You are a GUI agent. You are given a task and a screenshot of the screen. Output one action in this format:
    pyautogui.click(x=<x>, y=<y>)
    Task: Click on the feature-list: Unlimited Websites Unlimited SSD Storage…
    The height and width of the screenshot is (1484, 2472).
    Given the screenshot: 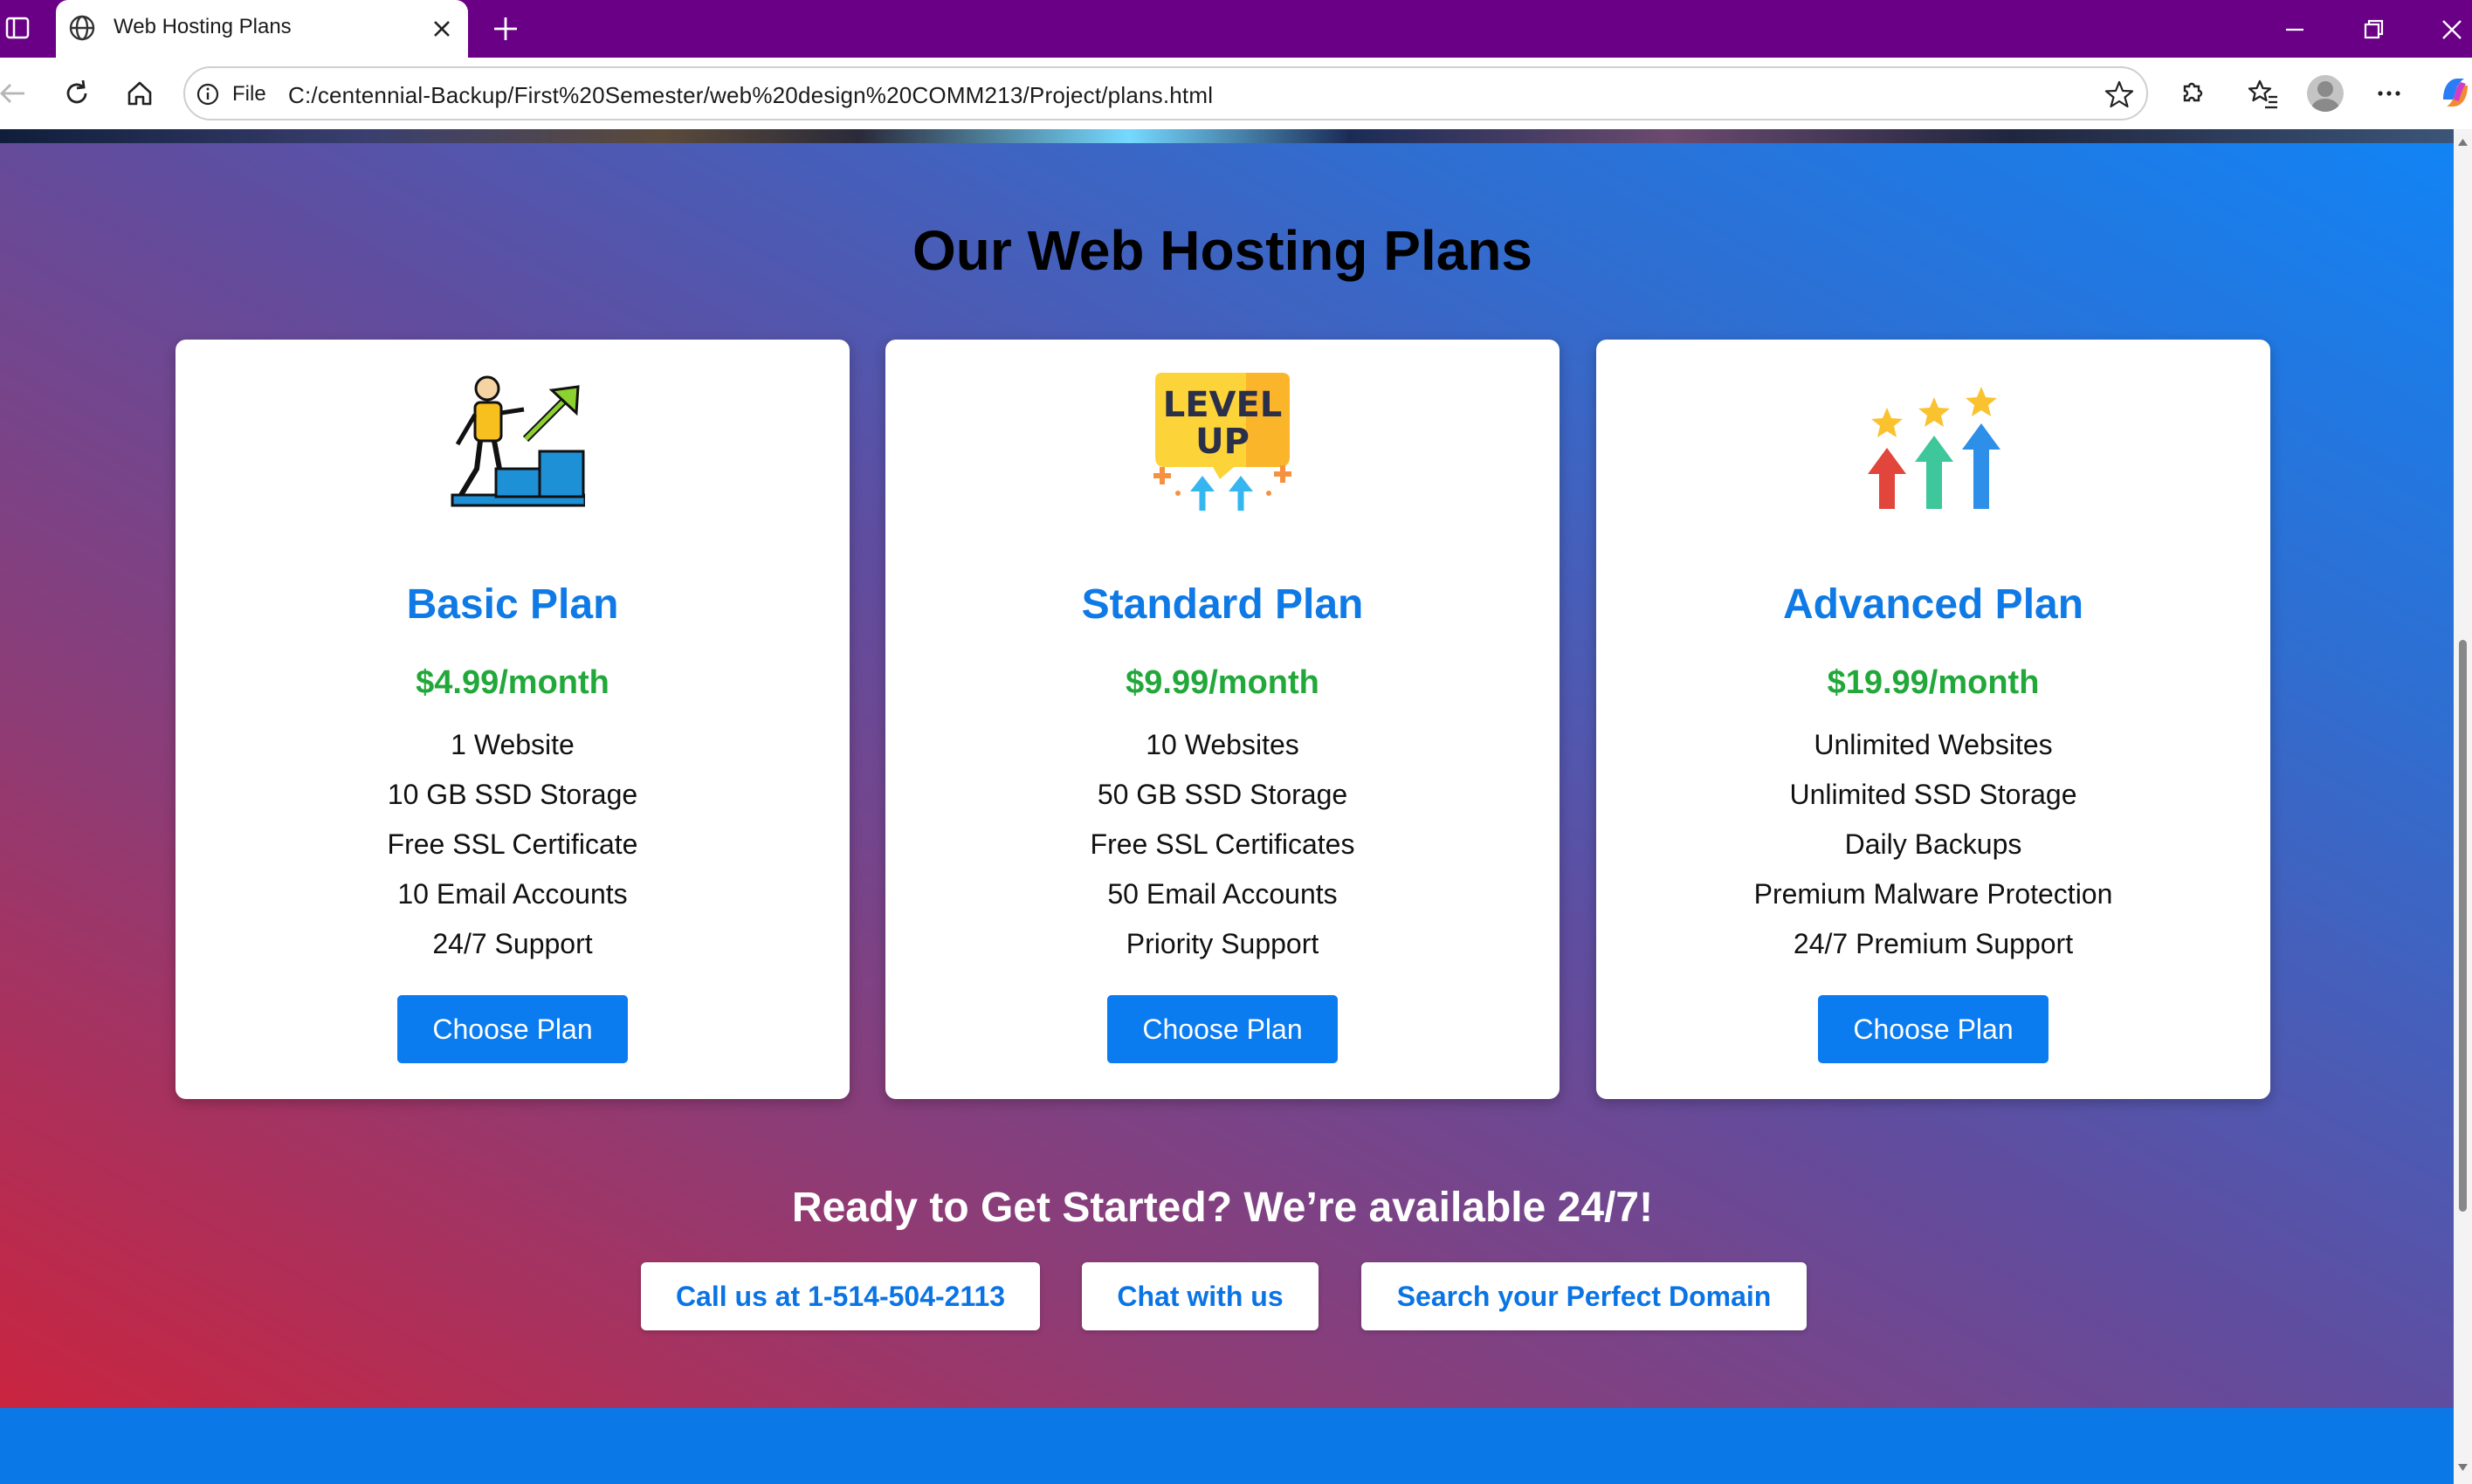 What is the action you would take?
    pyautogui.click(x=1933, y=844)
    